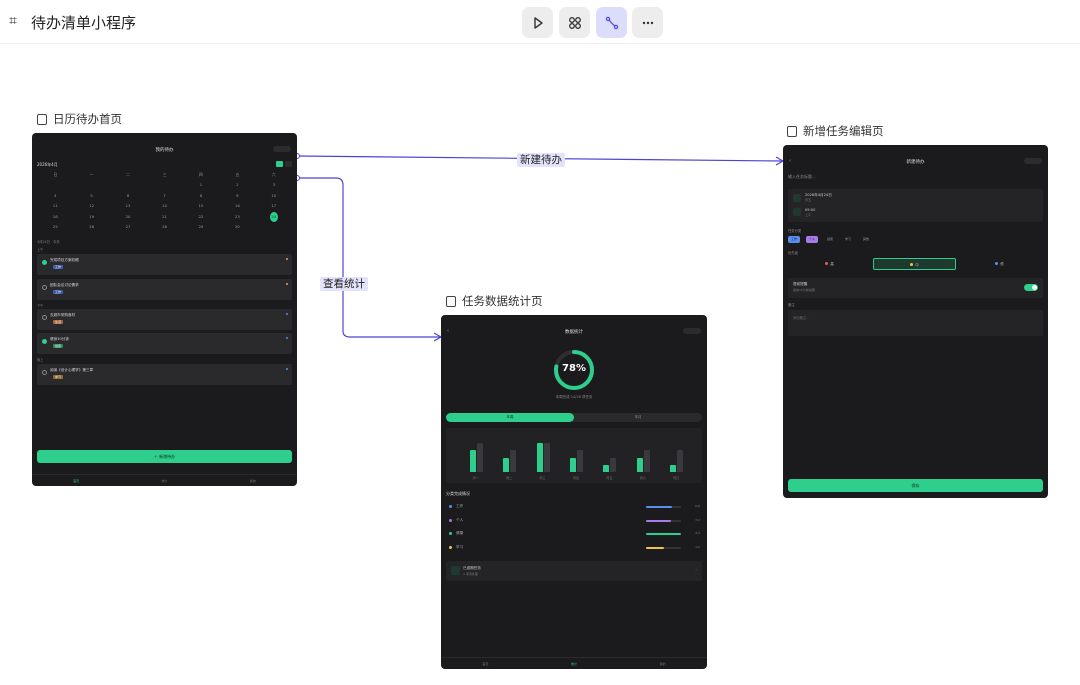 This screenshot has height=685, width=1080. What do you see at coordinates (676, 478) in the screenshot?
I see `day-label: 周日` at bounding box center [676, 478].